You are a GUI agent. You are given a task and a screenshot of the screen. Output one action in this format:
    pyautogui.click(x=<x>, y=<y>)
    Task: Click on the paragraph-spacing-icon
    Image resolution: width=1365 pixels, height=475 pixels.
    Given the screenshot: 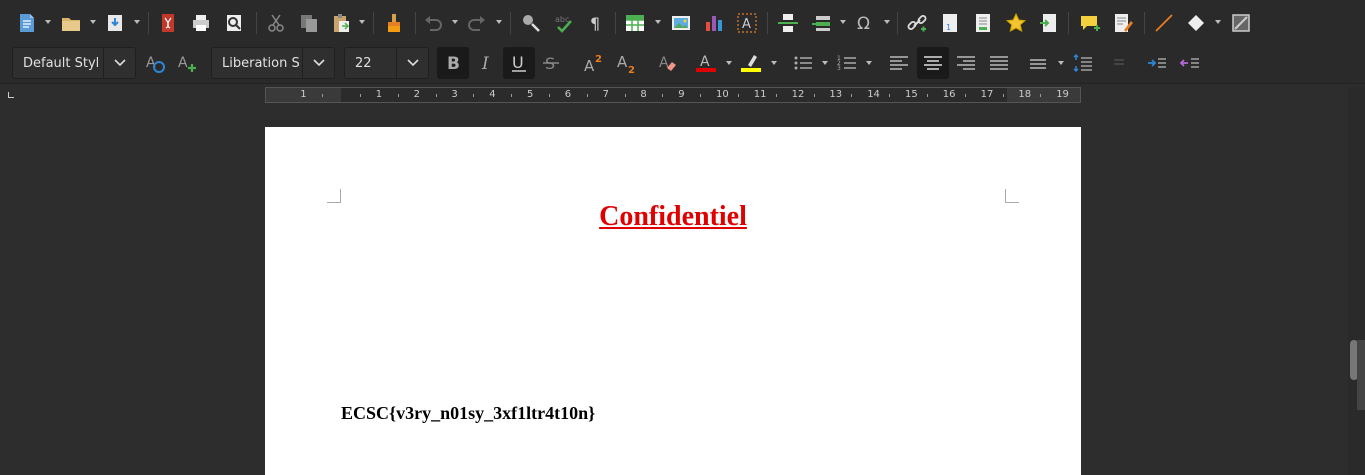 What is the action you would take?
    pyautogui.click(x=1083, y=63)
    